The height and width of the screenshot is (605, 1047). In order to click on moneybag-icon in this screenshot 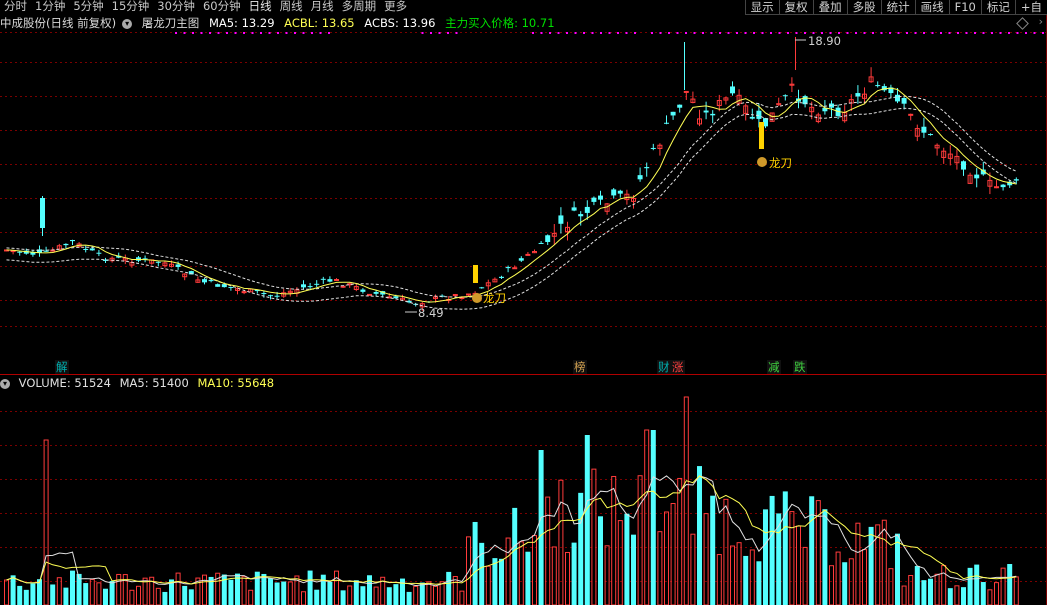, I will do `click(477, 298)`.